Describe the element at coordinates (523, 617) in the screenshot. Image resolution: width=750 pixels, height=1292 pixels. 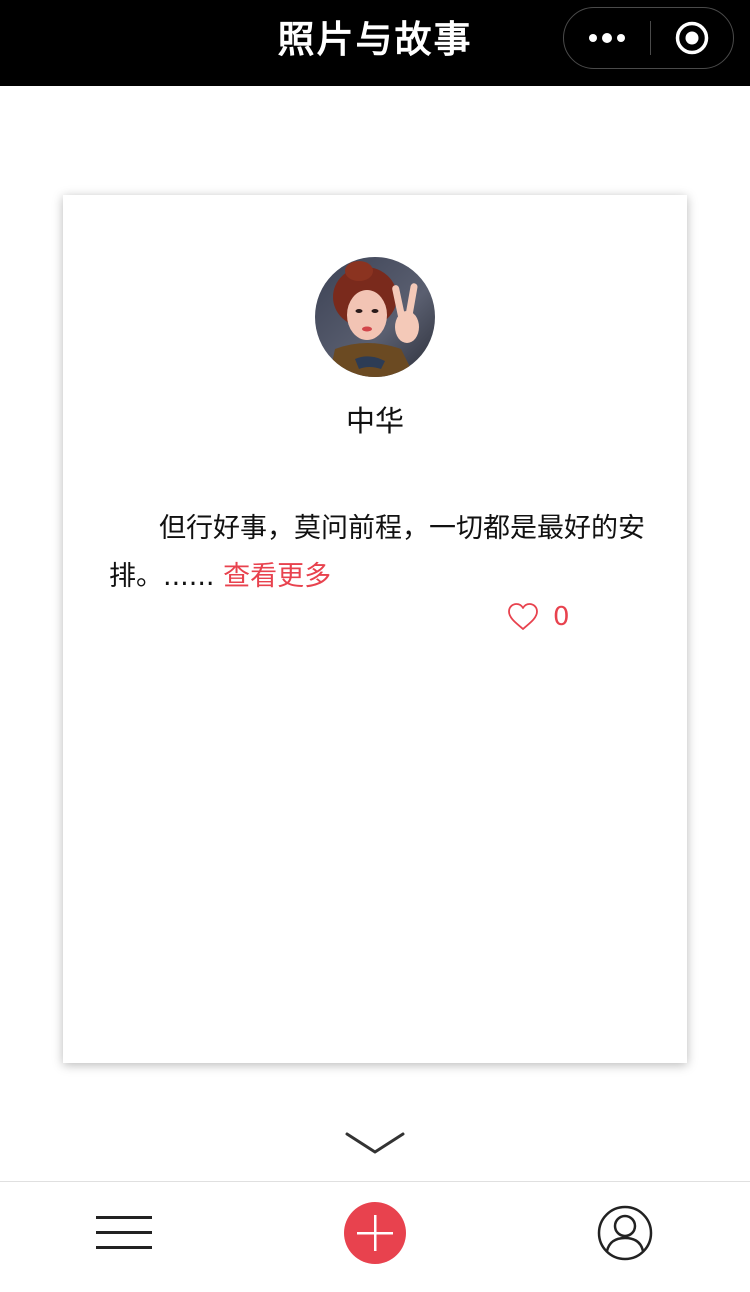
I see `heart-outline-icon` at that location.